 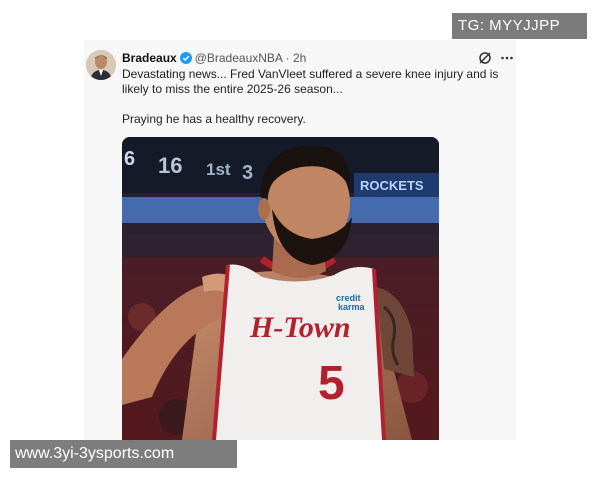 What do you see at coordinates (170, 165) in the screenshot?
I see `scoreboard-digit: 16` at bounding box center [170, 165].